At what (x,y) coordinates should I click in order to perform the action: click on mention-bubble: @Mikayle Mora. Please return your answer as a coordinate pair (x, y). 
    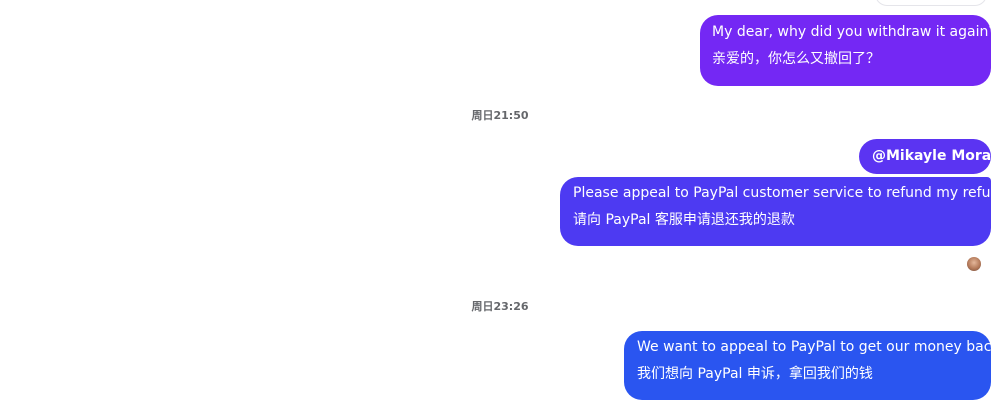
    Looking at the image, I should click on (925, 156).